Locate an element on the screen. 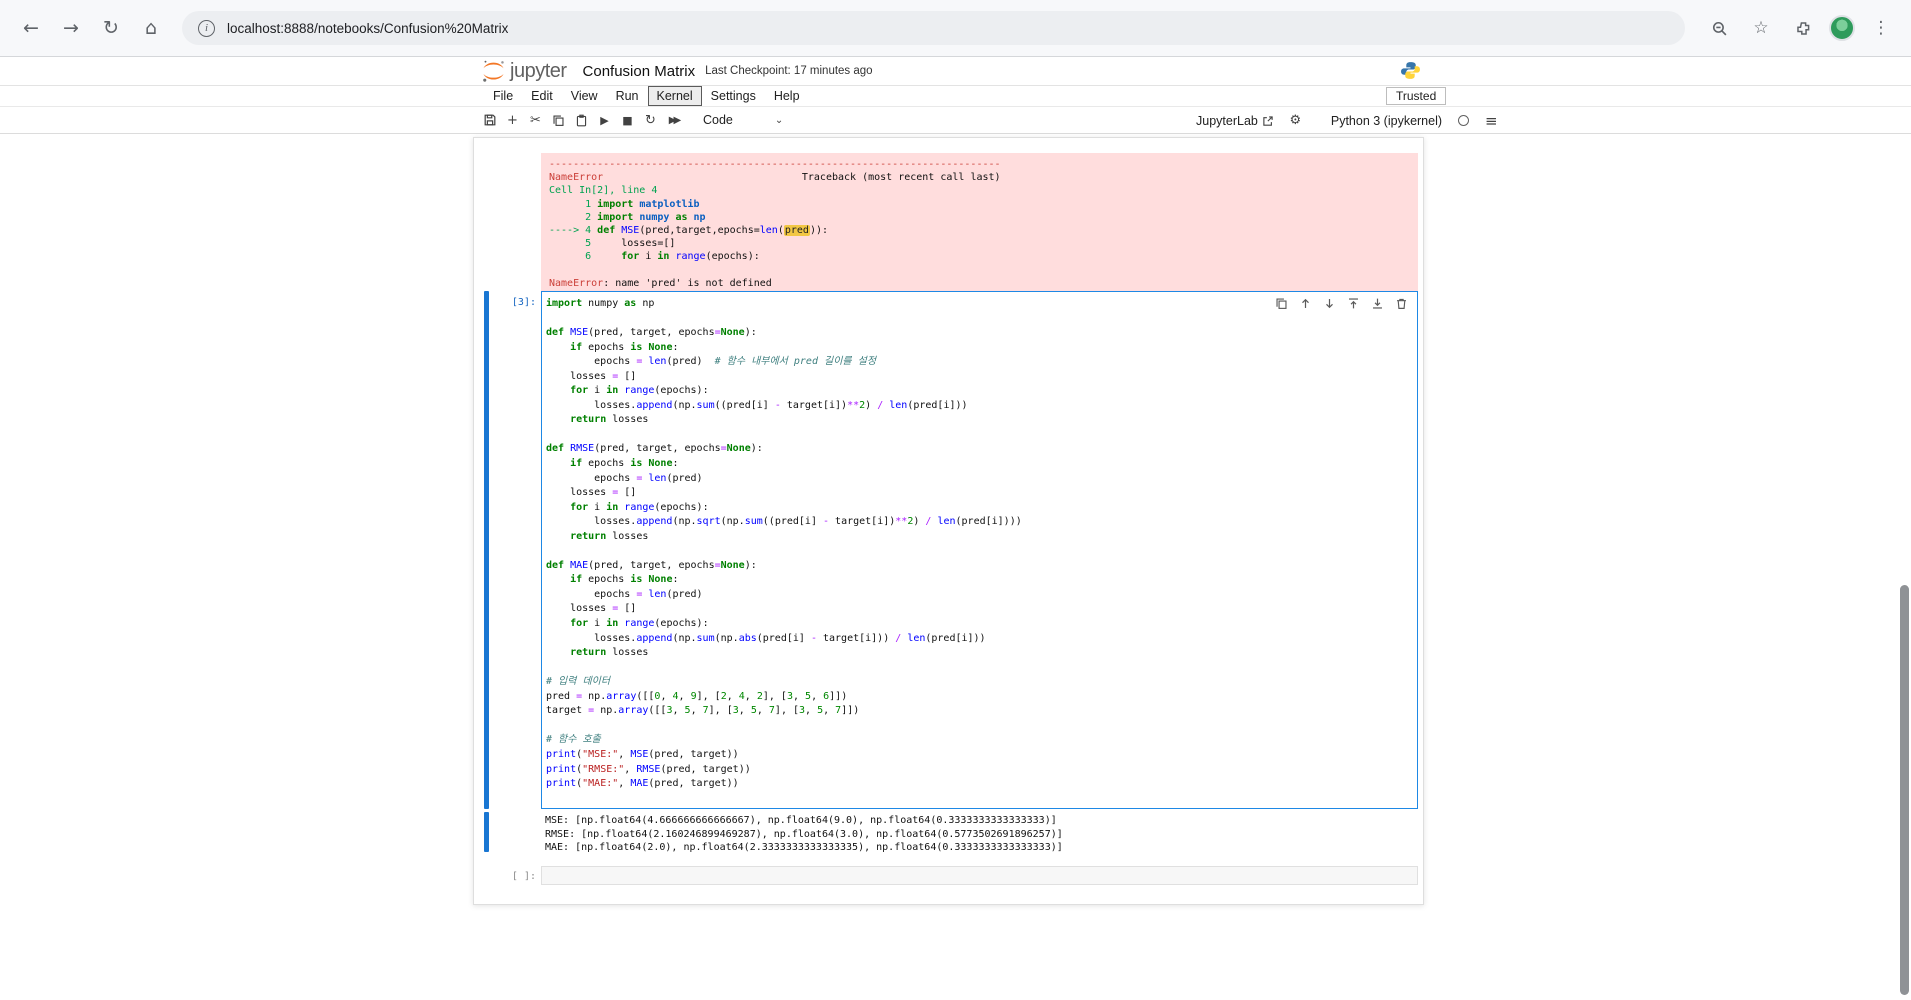 The height and width of the screenshot is (1000, 1911). home-icon: ⌂ is located at coordinates (151, 28).